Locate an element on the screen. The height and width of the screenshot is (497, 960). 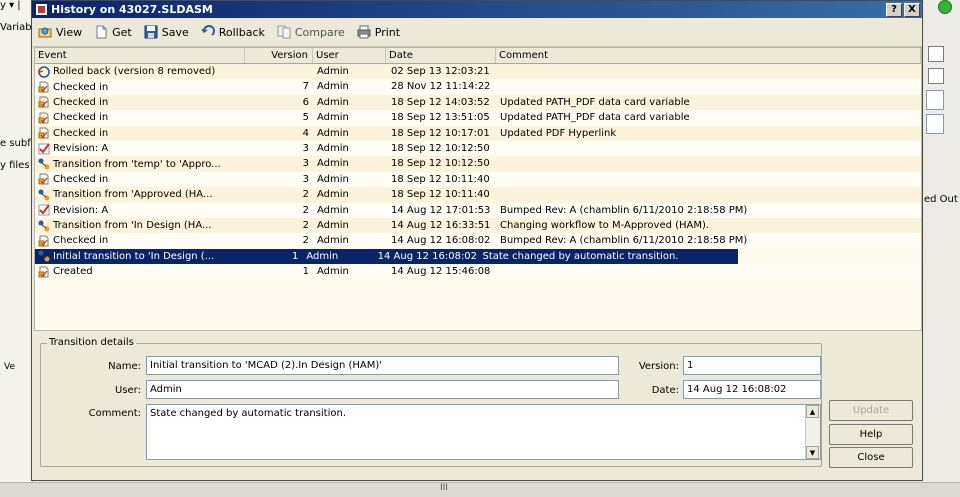
date-cell: 18 Sep 12 14:03:52 is located at coordinates (440, 102).